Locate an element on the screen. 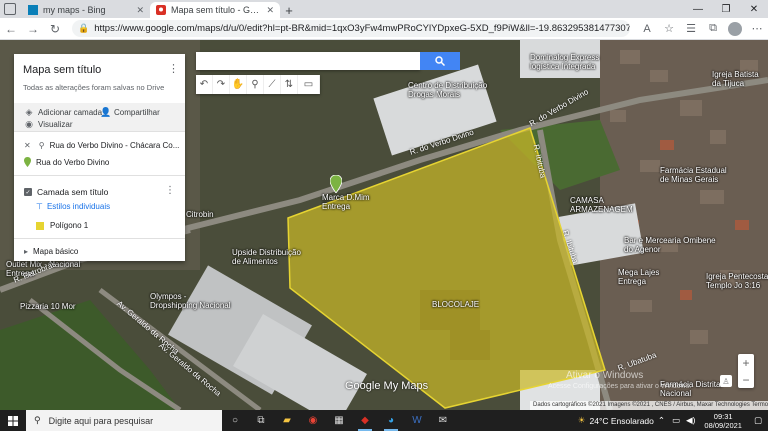 The image size is (768, 431). eye-icon: ◉ is located at coordinates (29, 124).